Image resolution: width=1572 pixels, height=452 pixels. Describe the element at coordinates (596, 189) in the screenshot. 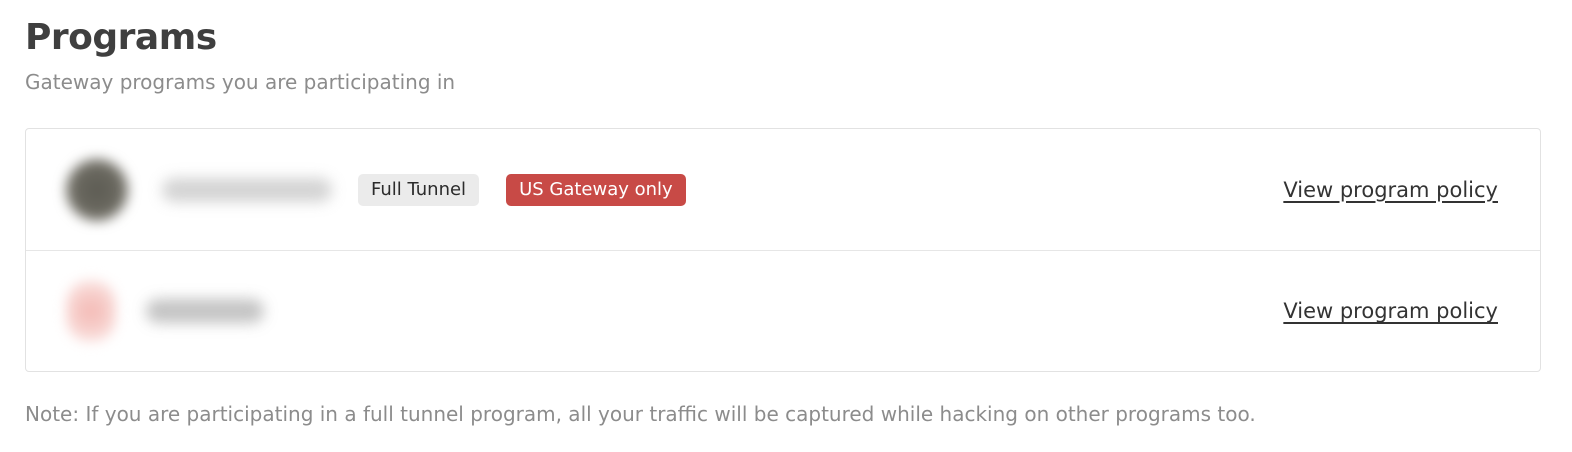

I see `us-gateway-badge: US Gateway only` at that location.